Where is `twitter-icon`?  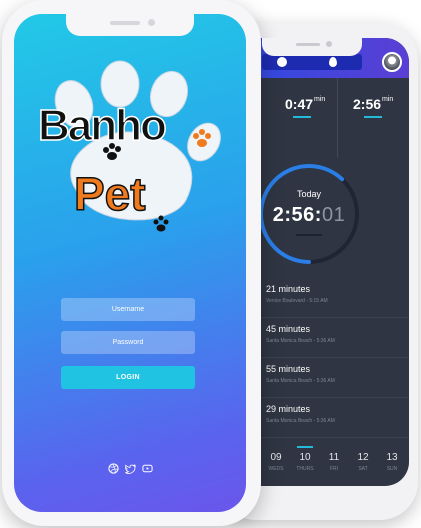 twitter-icon is located at coordinates (130, 468).